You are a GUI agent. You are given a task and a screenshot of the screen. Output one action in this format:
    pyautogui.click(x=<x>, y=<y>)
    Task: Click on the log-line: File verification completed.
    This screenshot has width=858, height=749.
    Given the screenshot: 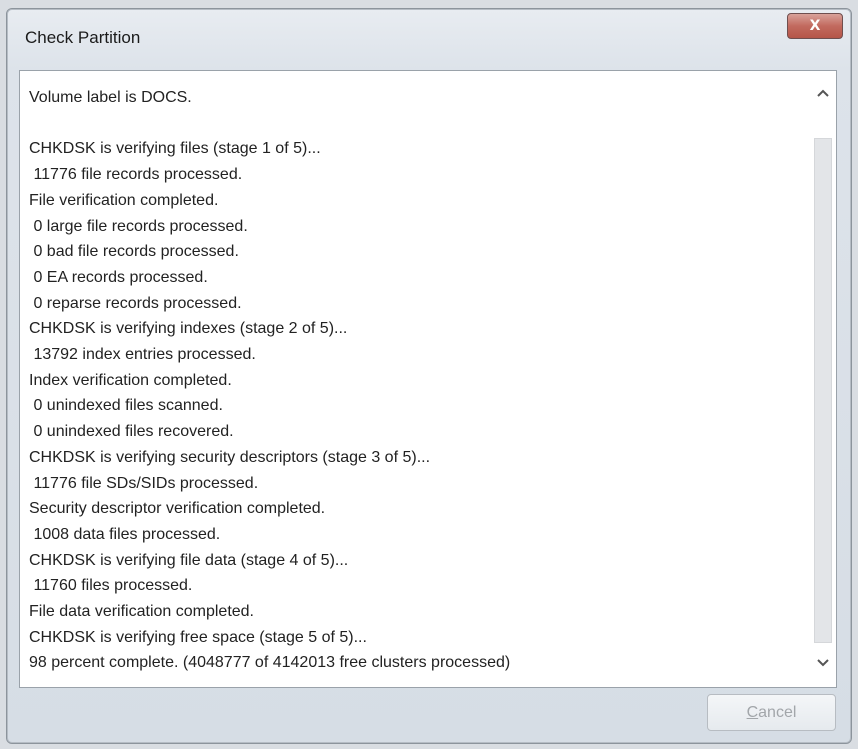 What is the action you would take?
    pyautogui.click(x=124, y=200)
    